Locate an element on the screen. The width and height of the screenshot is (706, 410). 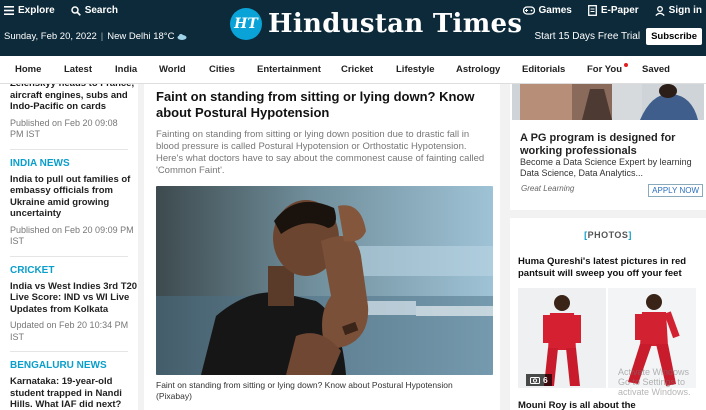
site-logo: HT Hindustan Times is located at coordinates (376, 24).